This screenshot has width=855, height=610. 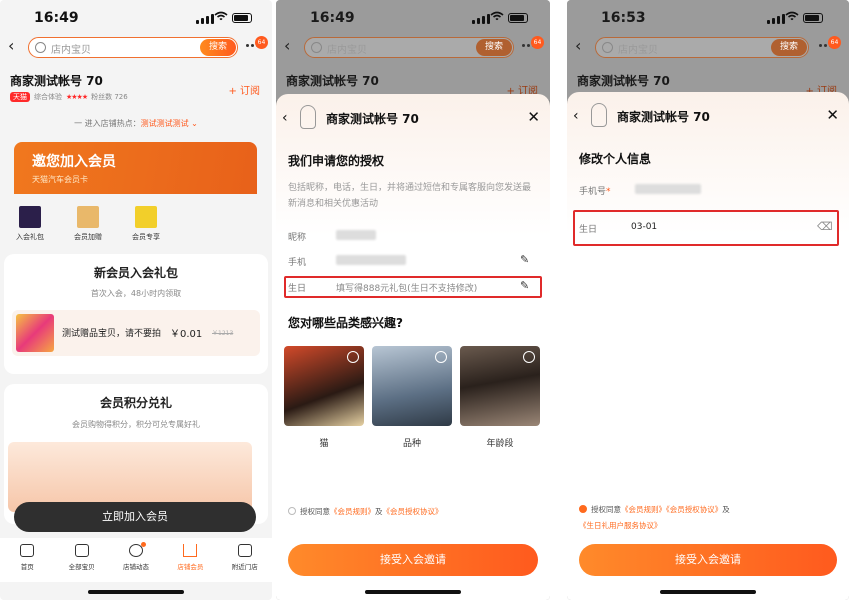 I want to click on agreement-row: 授权同意《会员规则》及《会员授权协议》, so click(x=365, y=512).